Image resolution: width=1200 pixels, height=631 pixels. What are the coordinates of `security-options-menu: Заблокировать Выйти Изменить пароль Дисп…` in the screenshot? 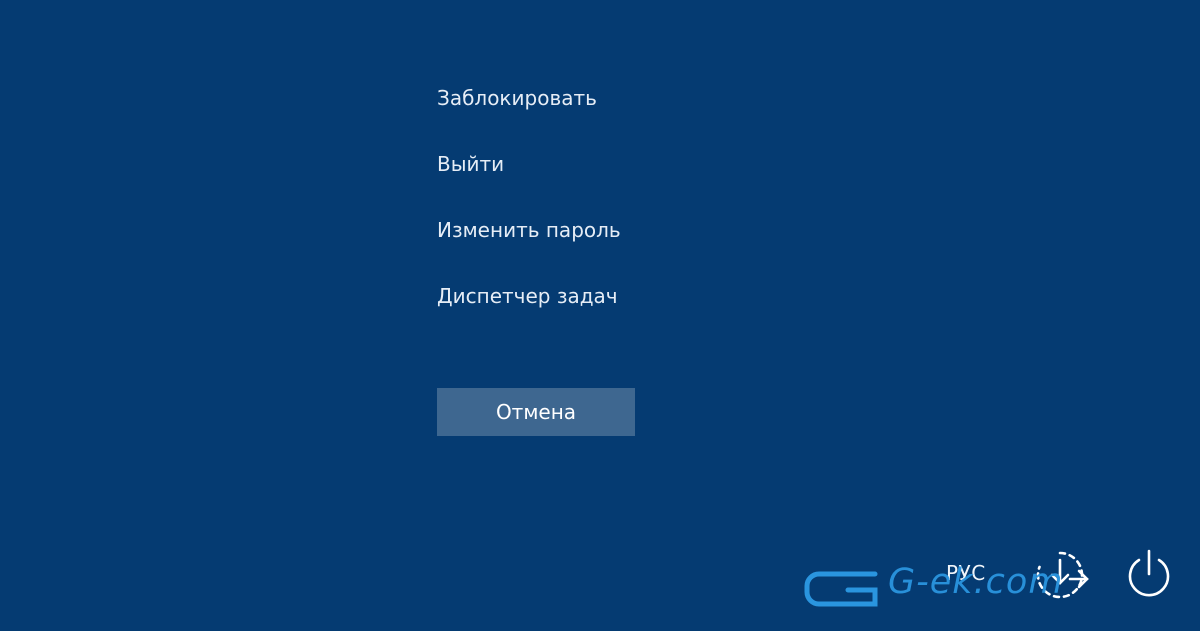 It's located at (617, 212).